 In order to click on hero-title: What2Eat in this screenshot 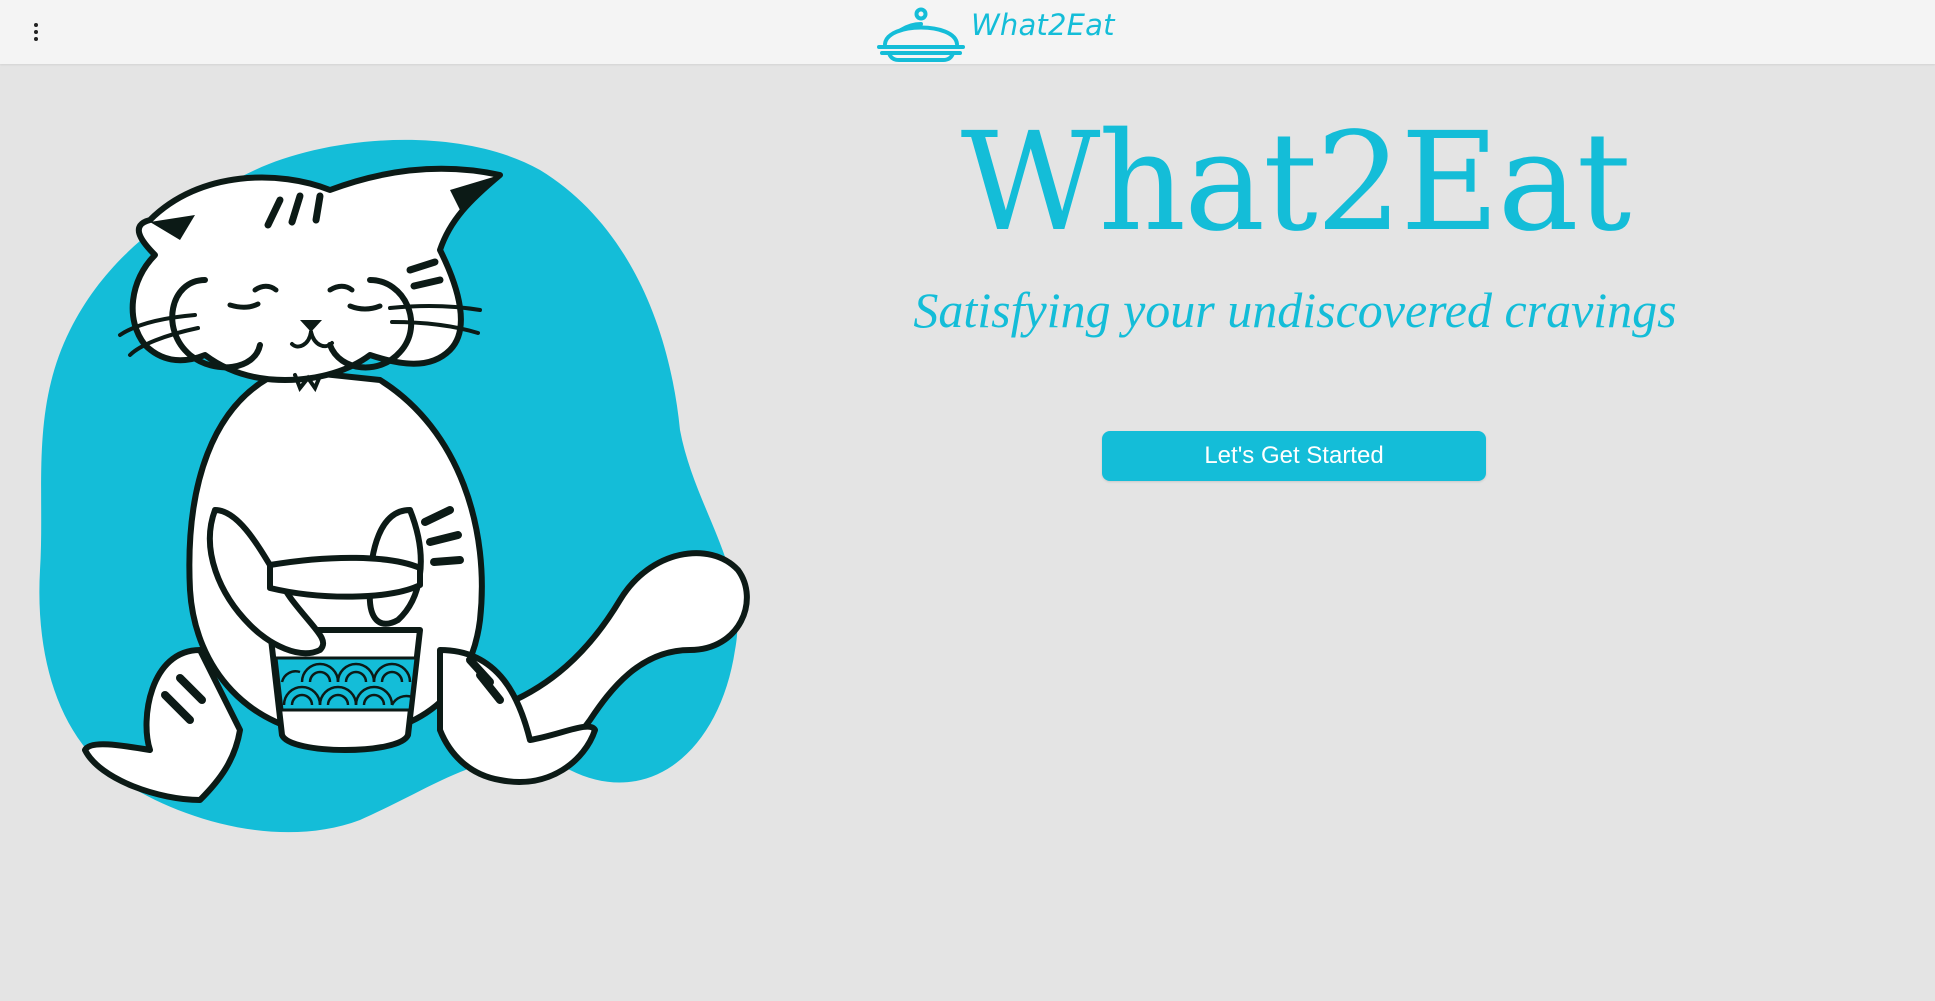, I will do `click(1296, 183)`.